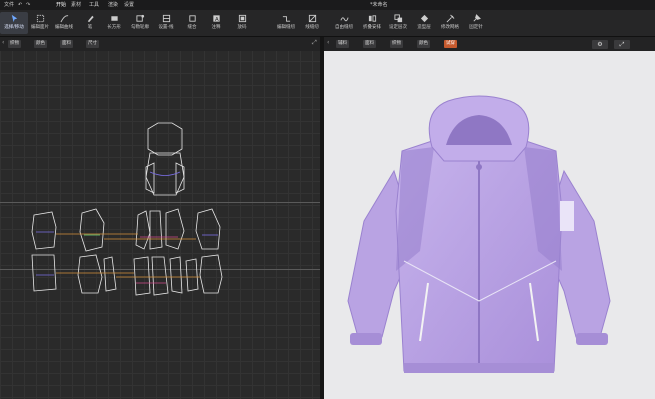 Image resolution: width=655 pixels, height=399 pixels. I want to click on layer-icon, so click(397, 18).